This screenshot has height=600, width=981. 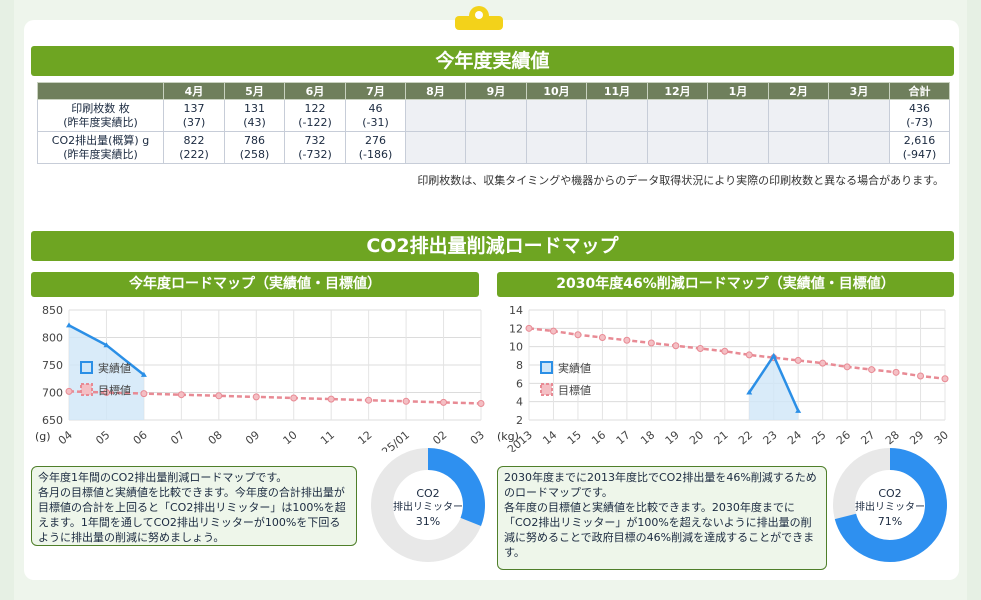 What do you see at coordinates (493, 91) in the screenshot?
I see `table-header-row: 4月 5月 6月 7月 8月 9月 10月 11月 12月 1月 2月 3月 合計` at bounding box center [493, 91].